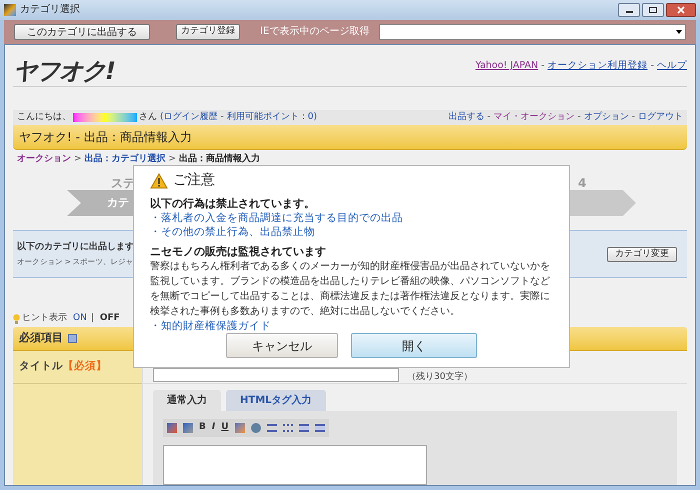 This screenshot has height=490, width=700. I want to click on url-label: IEで表示中のページ取得, so click(315, 32).